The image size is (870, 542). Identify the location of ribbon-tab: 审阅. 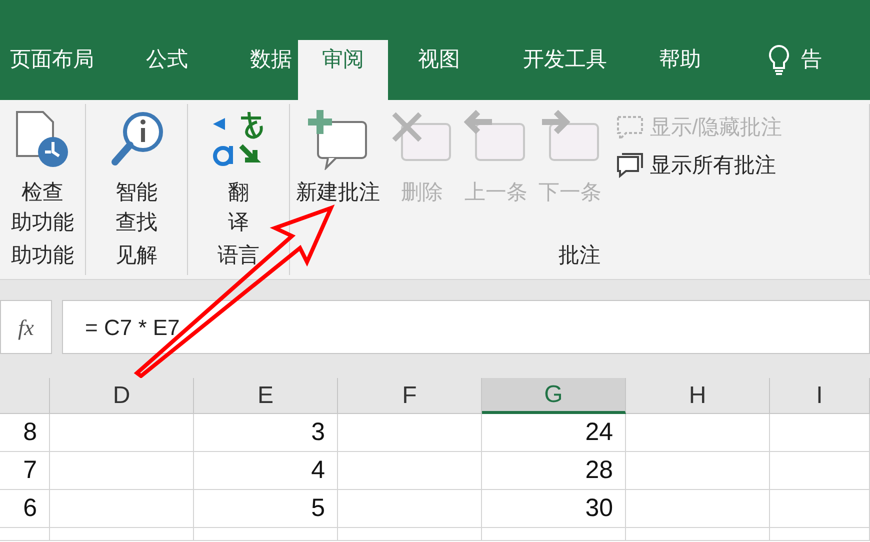
(343, 70).